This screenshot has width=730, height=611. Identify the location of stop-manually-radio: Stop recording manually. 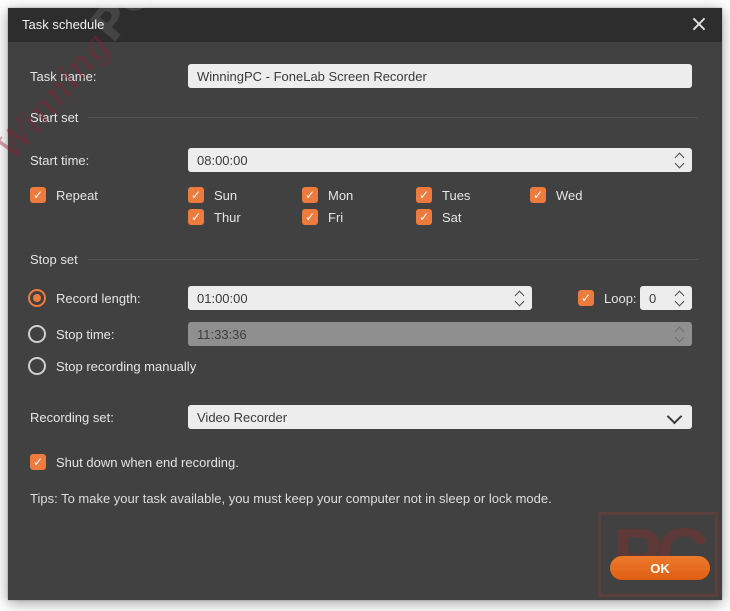
(112, 366).